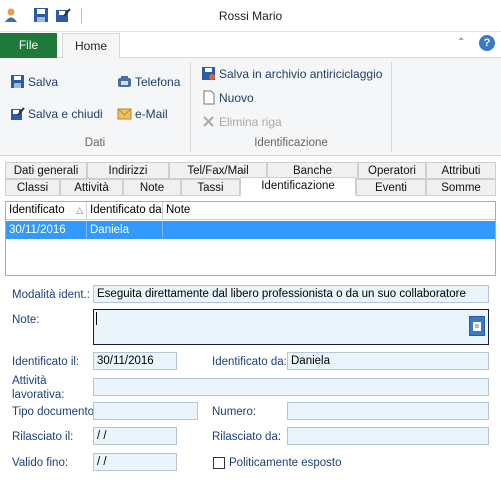  I want to click on telefona-button: Telefona, so click(148, 82).